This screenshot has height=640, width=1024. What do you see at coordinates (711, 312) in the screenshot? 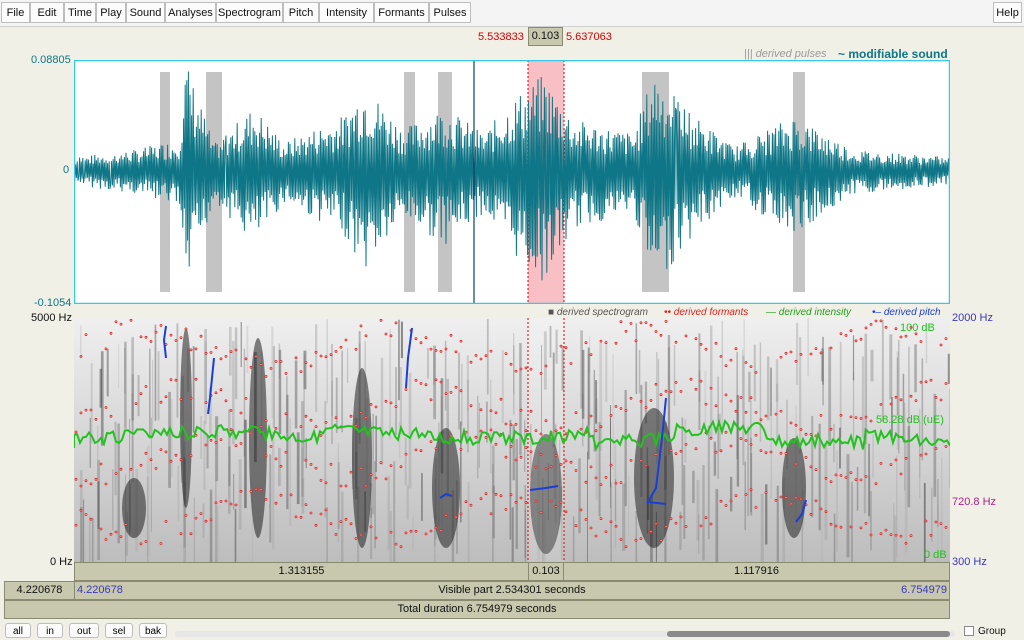
I see `legend-formants-label: derived formants` at bounding box center [711, 312].